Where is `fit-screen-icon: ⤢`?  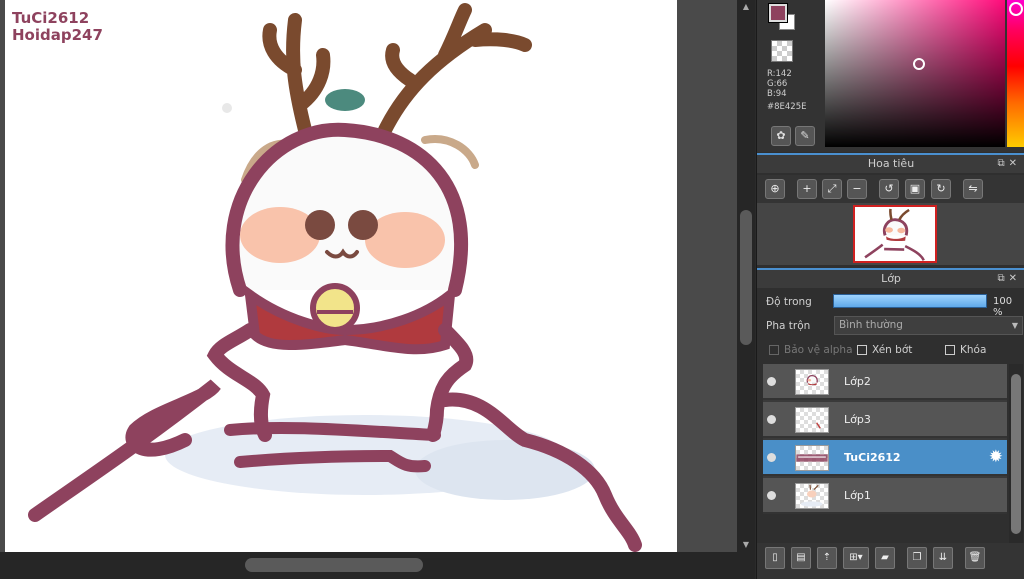 fit-screen-icon: ⤢ is located at coordinates (832, 189).